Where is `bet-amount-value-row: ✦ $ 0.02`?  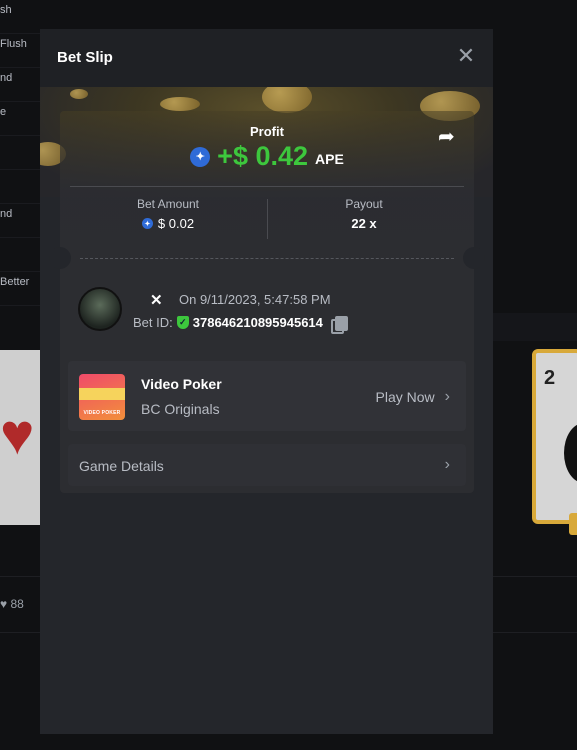 bet-amount-value-row: ✦ $ 0.02 is located at coordinates (168, 223).